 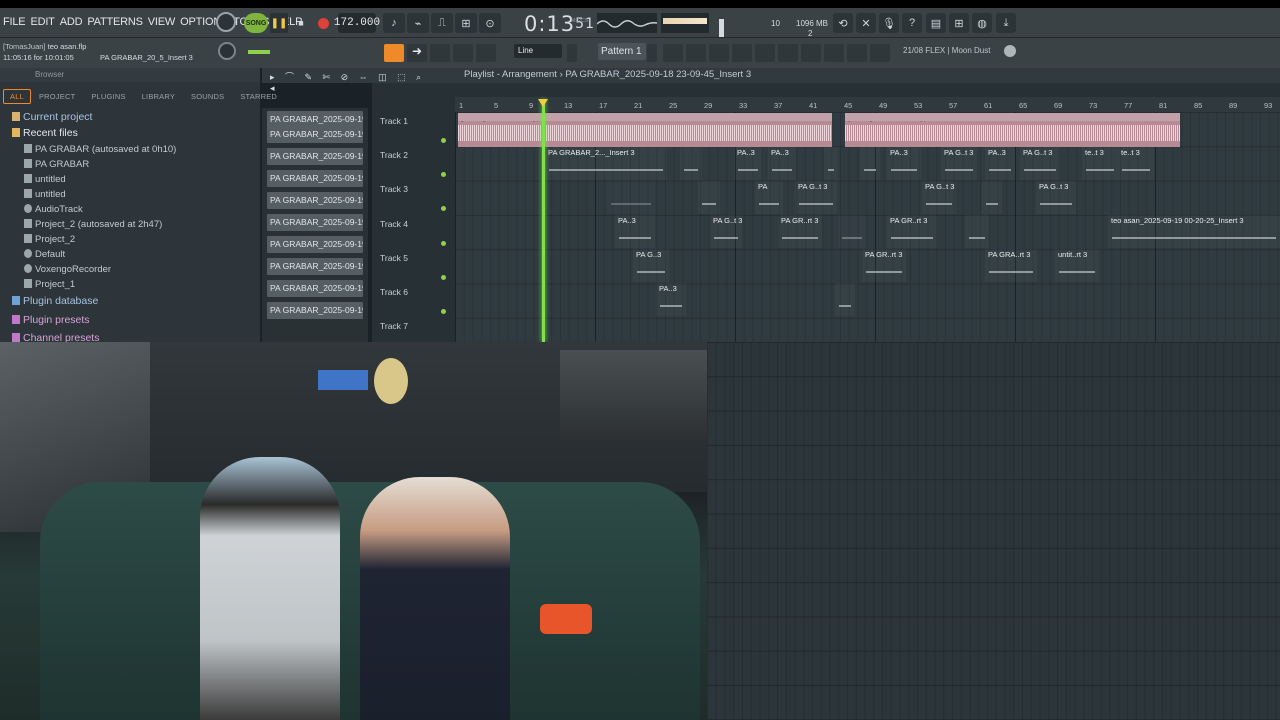 I want to click on browser-file: PA GRABAR, so click(x=130, y=164).